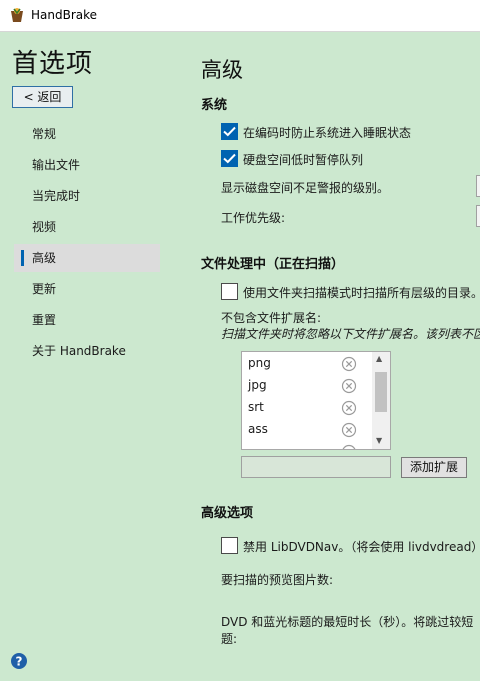 This screenshot has width=480, height=681. What do you see at coordinates (306, 364) in the screenshot?
I see `list-item: png` at bounding box center [306, 364].